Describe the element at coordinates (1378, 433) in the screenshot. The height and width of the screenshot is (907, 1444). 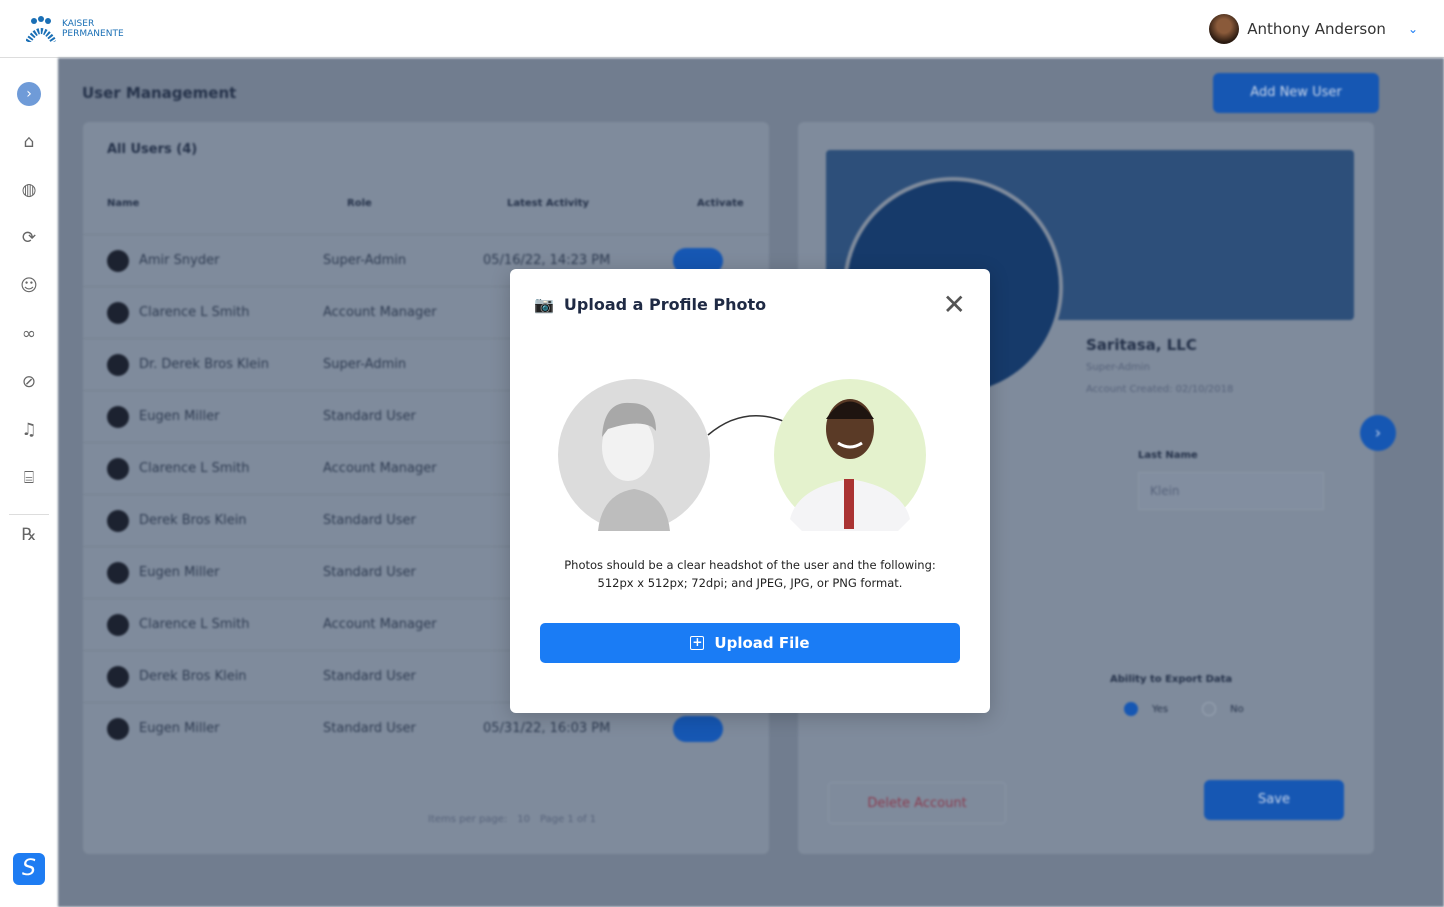
I see `next-arrow-button: ›` at that location.